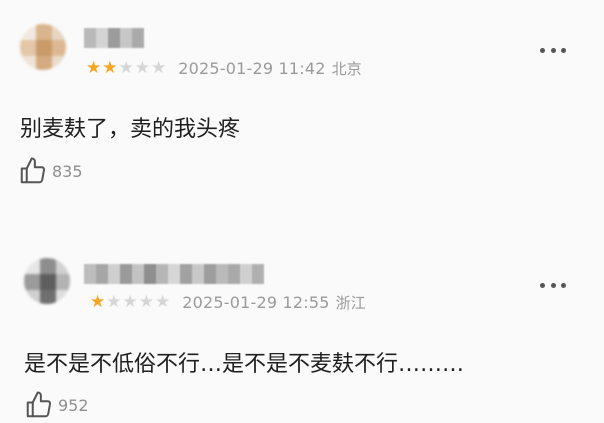 This screenshot has width=604, height=423. Describe the element at coordinates (346, 68) in the screenshot. I see `location: 北京` at that location.